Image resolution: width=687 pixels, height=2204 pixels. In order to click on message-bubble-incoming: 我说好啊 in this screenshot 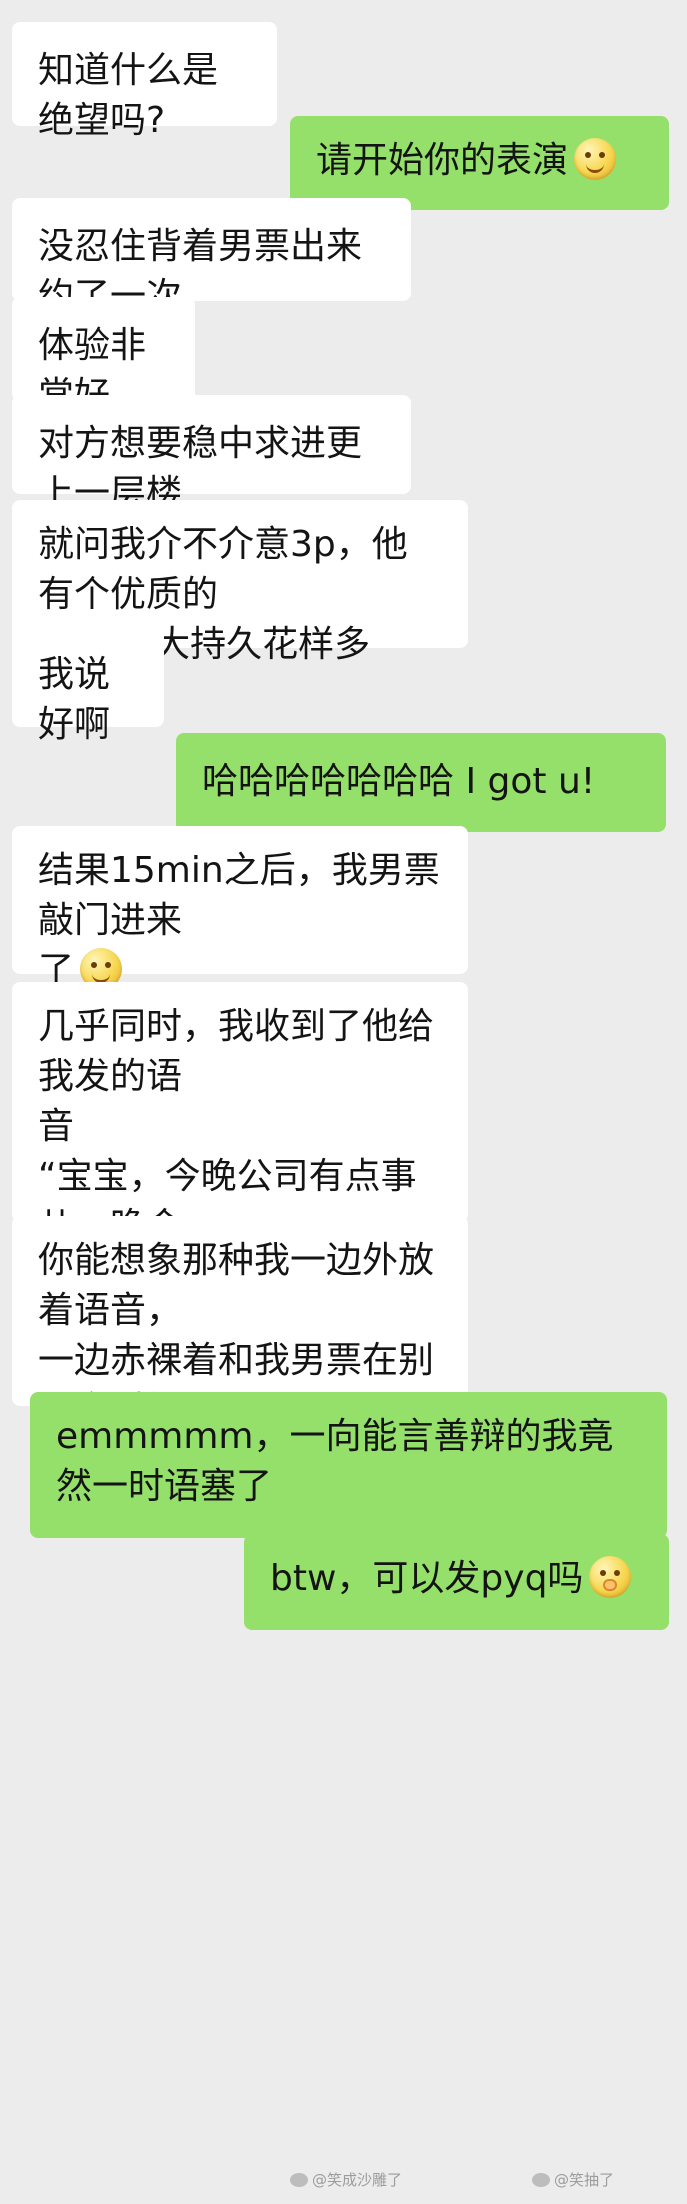, I will do `click(88, 685)`.